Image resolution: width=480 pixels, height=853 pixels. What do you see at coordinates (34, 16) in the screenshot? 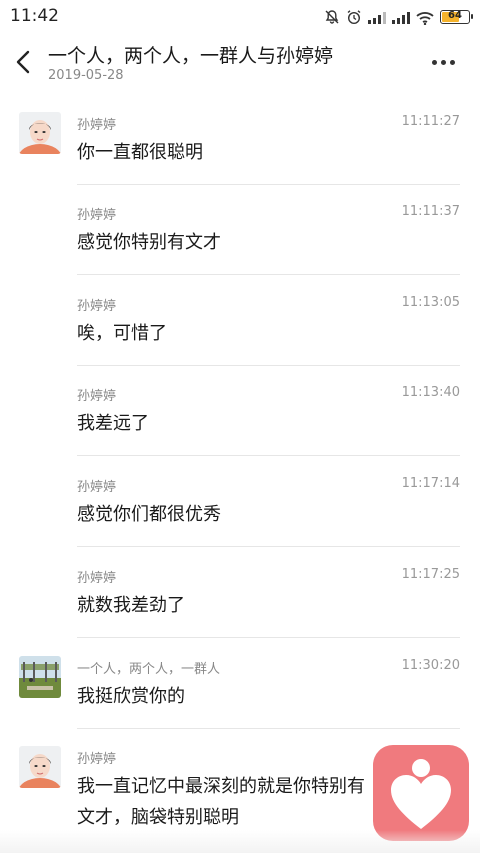
I see `status-time: 11:42` at bounding box center [34, 16].